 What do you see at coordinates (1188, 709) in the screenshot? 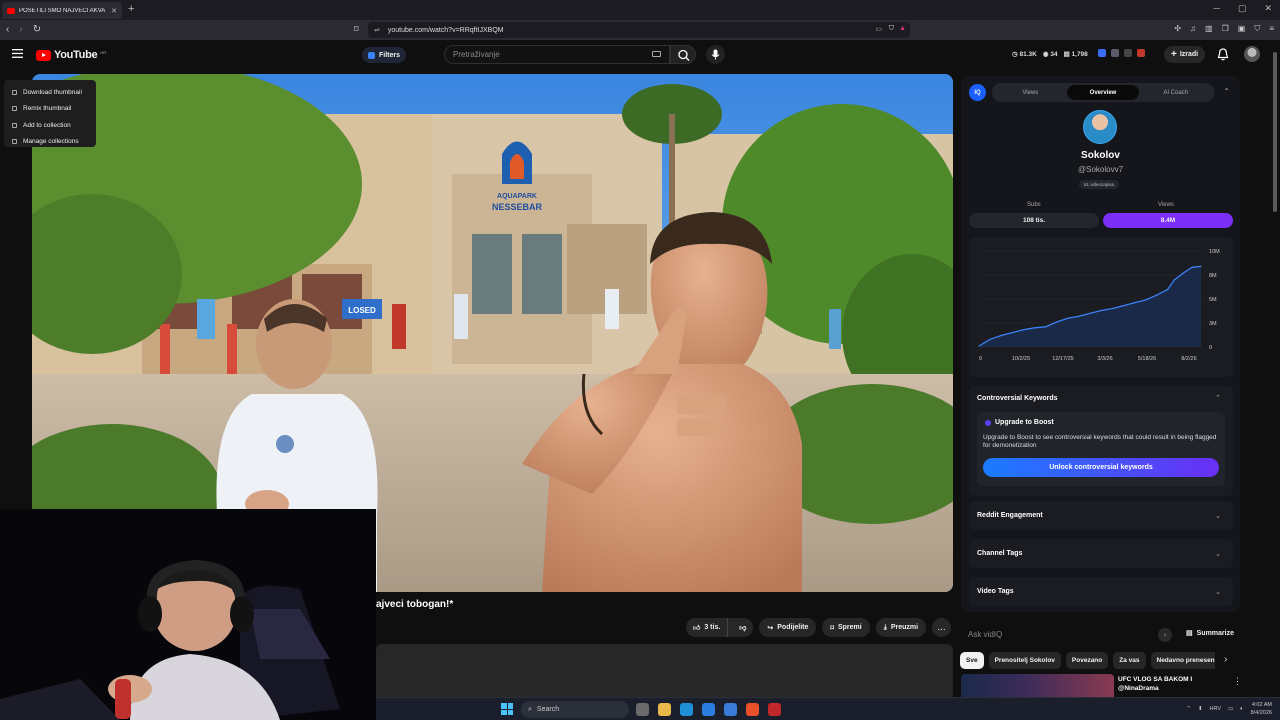
I see `tray-chevron-icon: ⌃` at bounding box center [1188, 709].